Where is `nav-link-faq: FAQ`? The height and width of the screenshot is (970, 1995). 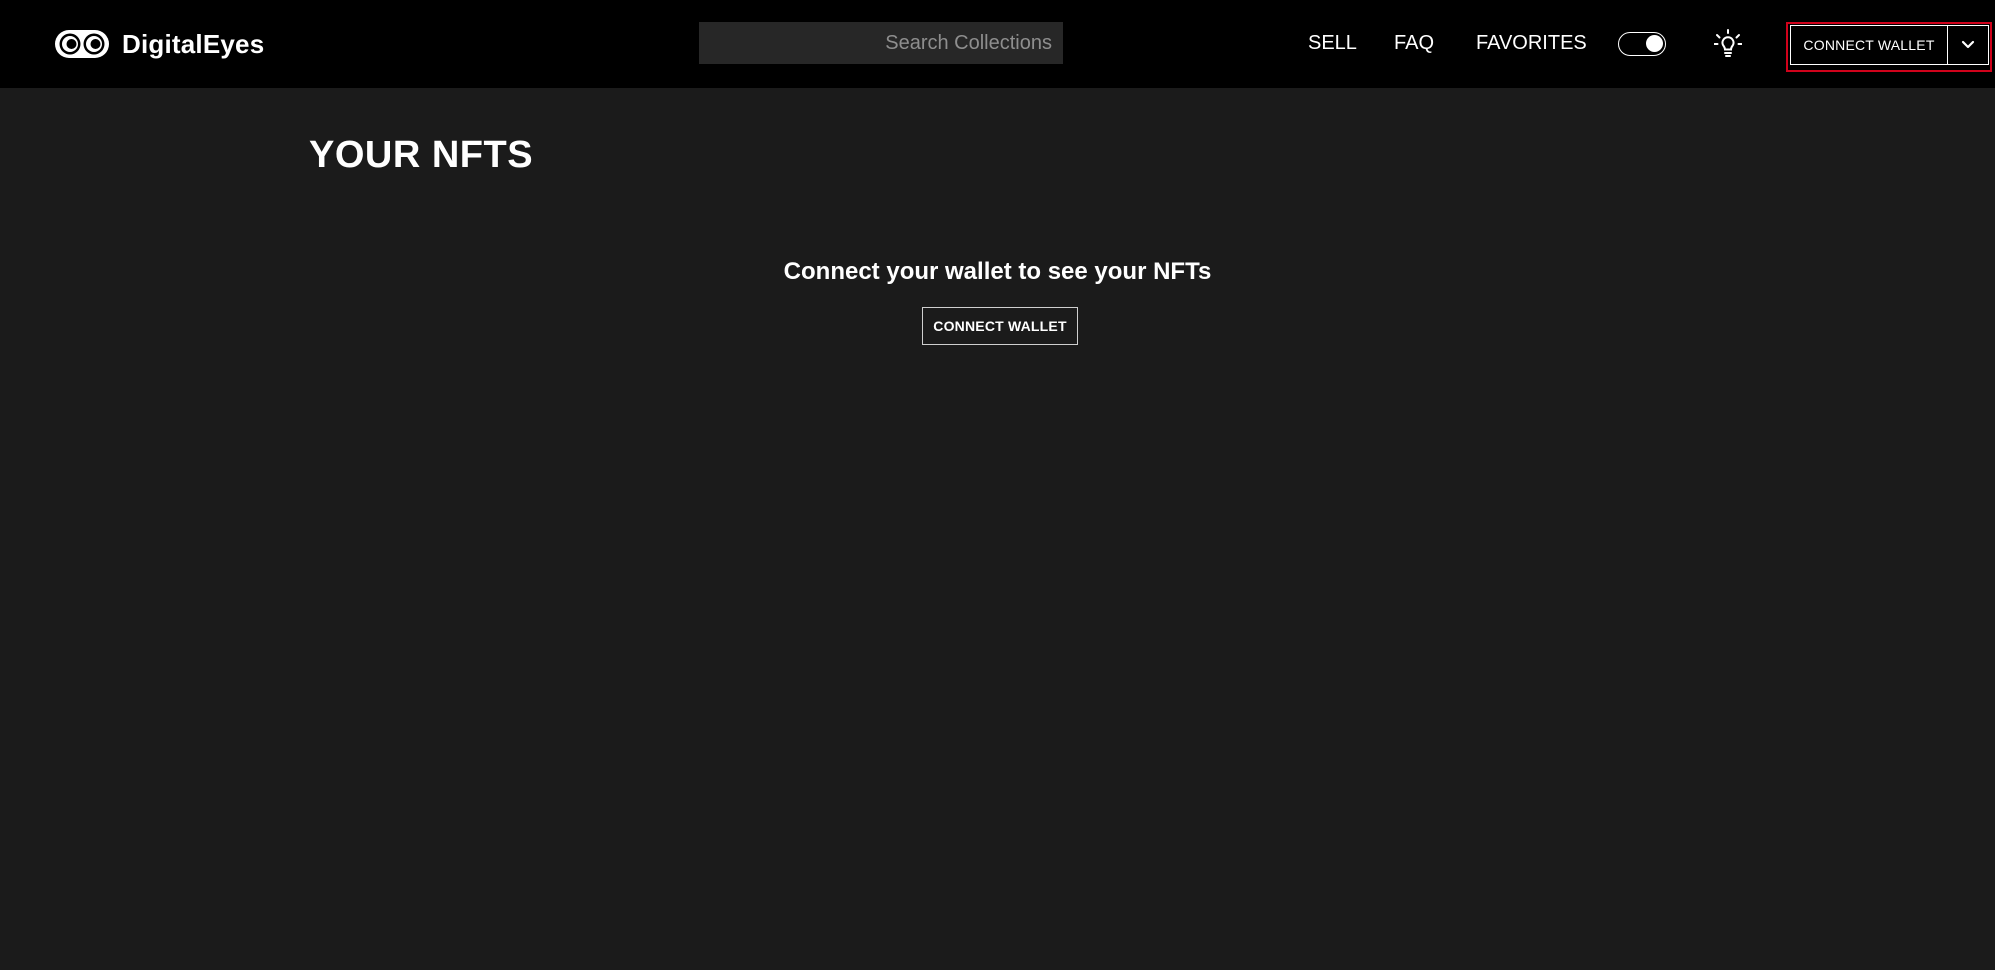 nav-link-faq: FAQ is located at coordinates (1414, 43).